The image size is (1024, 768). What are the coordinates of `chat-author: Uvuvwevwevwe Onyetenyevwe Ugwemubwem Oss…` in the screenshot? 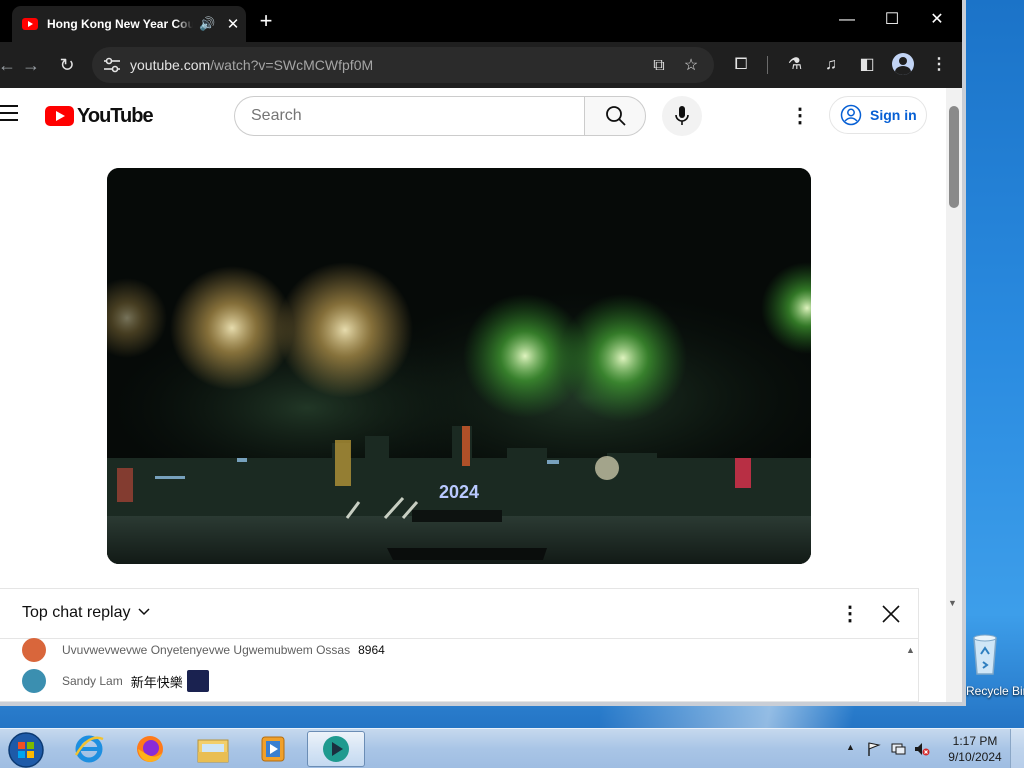 It's located at (206, 650).